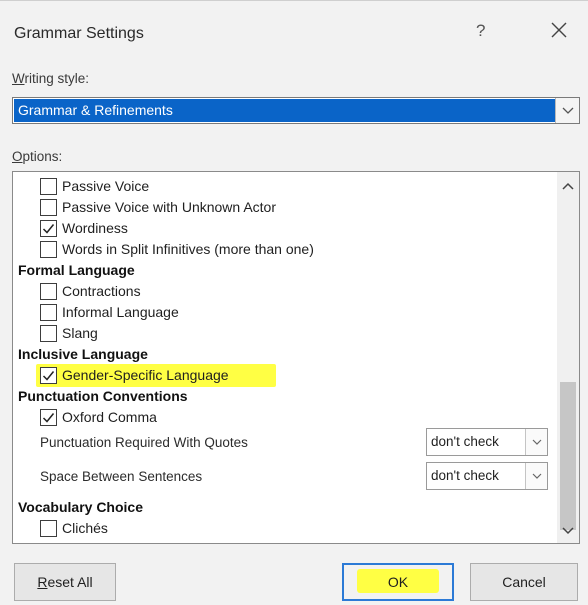 This screenshot has height=605, width=588. What do you see at coordinates (568, 357) in the screenshot?
I see `options-scrollbar` at bounding box center [568, 357].